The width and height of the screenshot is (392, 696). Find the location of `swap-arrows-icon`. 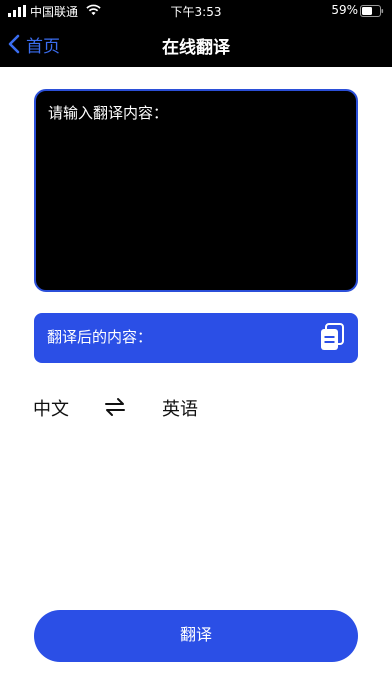

swap-arrows-icon is located at coordinates (115, 407).